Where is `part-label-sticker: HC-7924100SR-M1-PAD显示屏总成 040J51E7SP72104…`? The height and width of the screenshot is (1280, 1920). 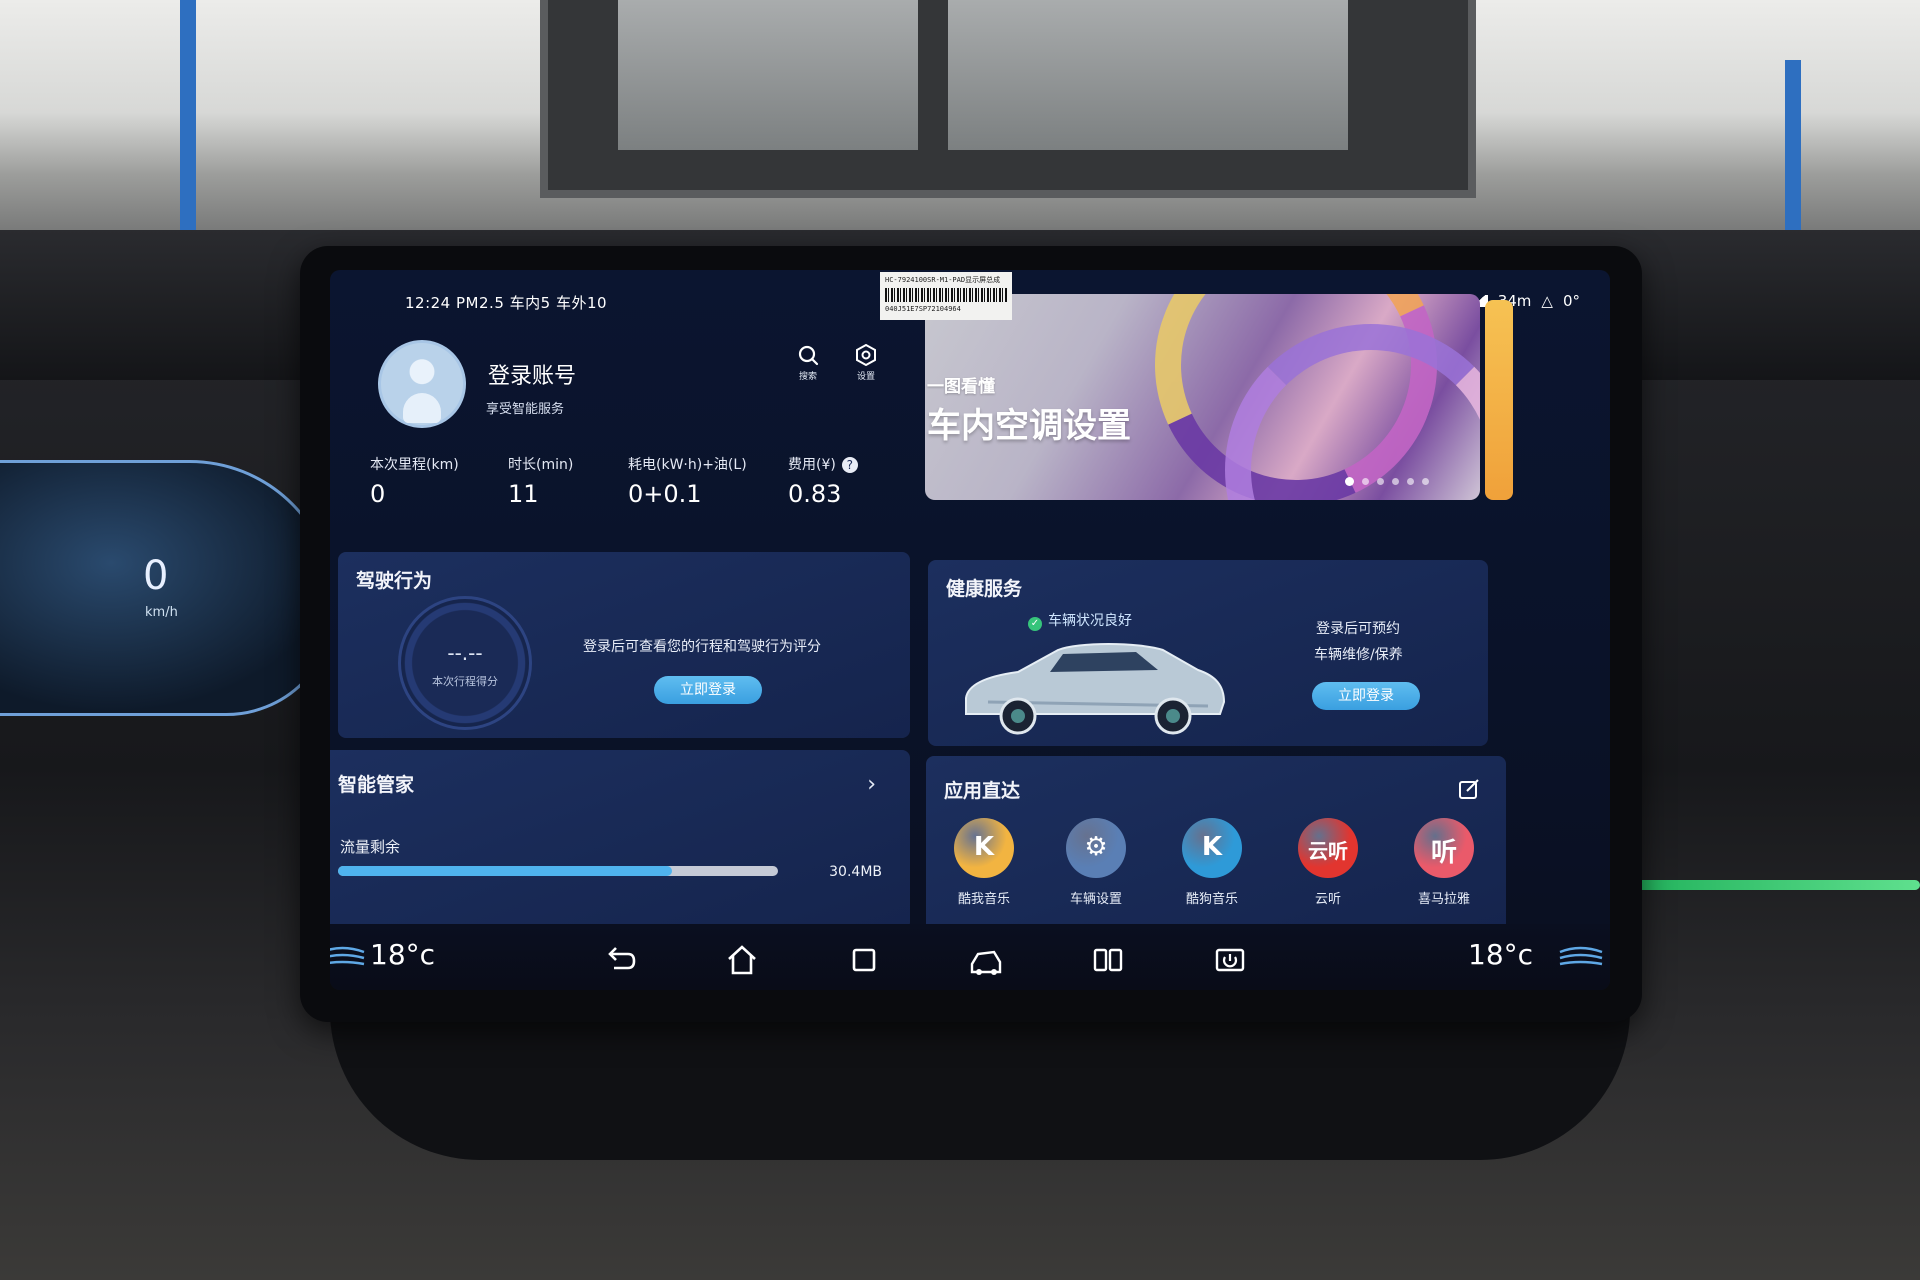 part-label-sticker: HC-7924100SR-M1-PAD显示屏总成 040J51E7SP72104… is located at coordinates (946, 296).